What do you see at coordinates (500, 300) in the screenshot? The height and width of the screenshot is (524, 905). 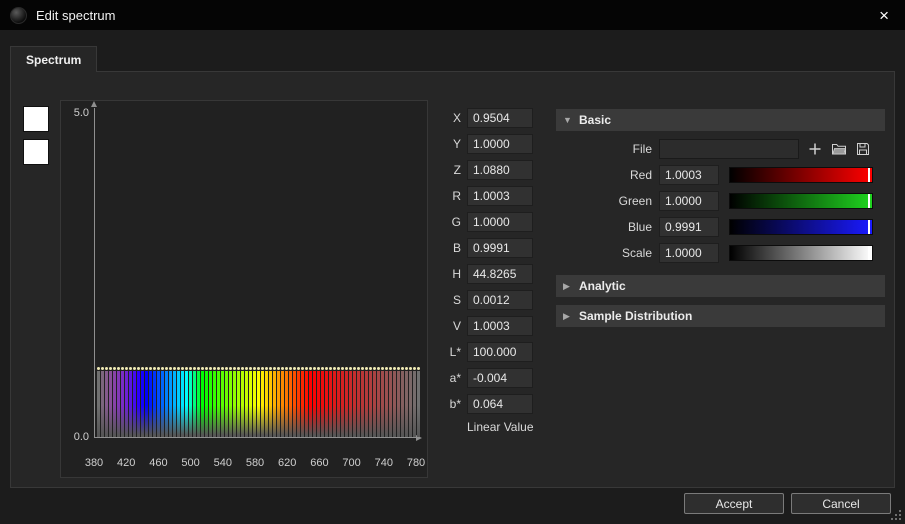 I see `value-input-s` at bounding box center [500, 300].